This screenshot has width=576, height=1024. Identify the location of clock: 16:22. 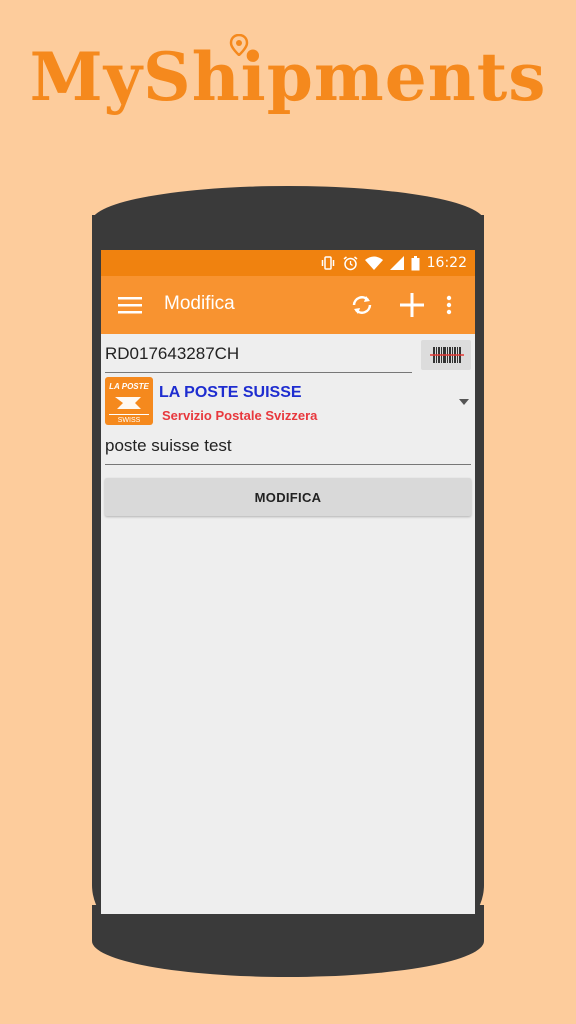
(446, 263).